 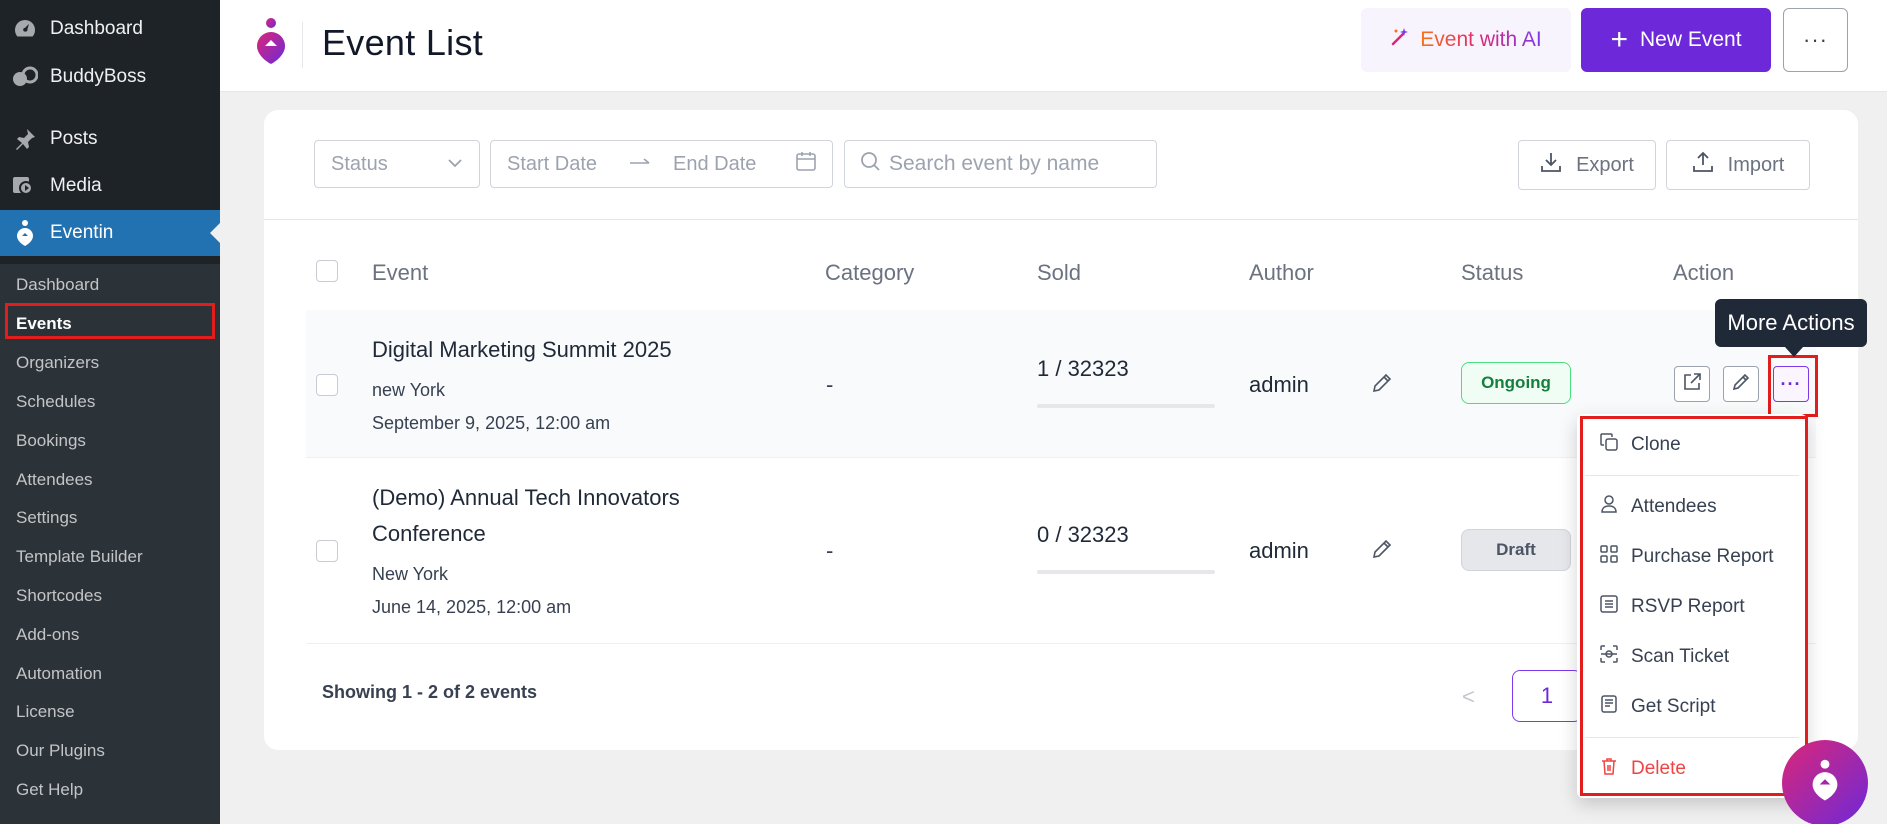 What do you see at coordinates (1279, 550) in the screenshot?
I see `event-author: admin` at bounding box center [1279, 550].